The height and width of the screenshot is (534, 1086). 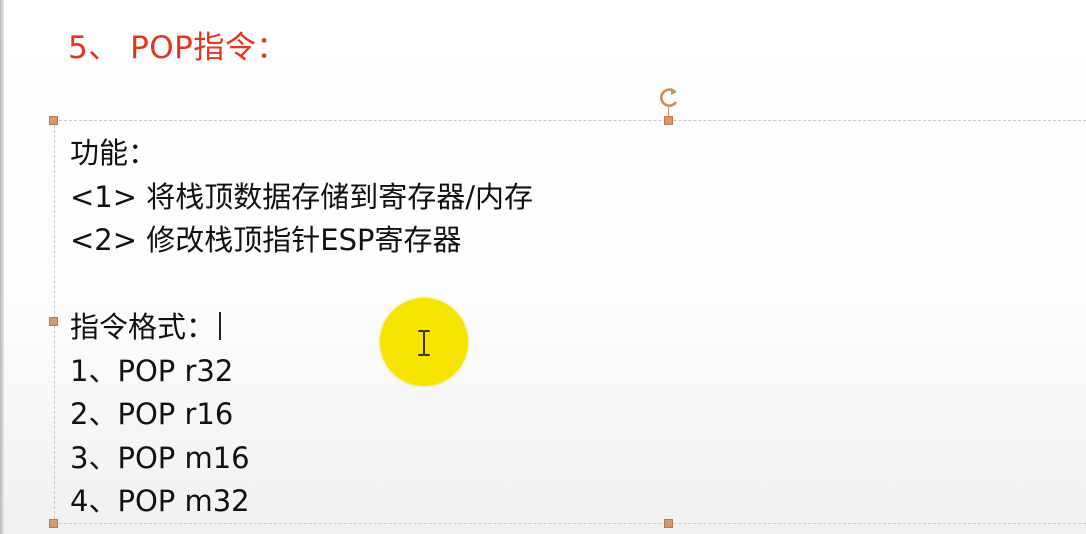 I want to click on text-line-function-1: <1> 将栈顶数据存储到寄存器/内存, so click(x=302, y=196).